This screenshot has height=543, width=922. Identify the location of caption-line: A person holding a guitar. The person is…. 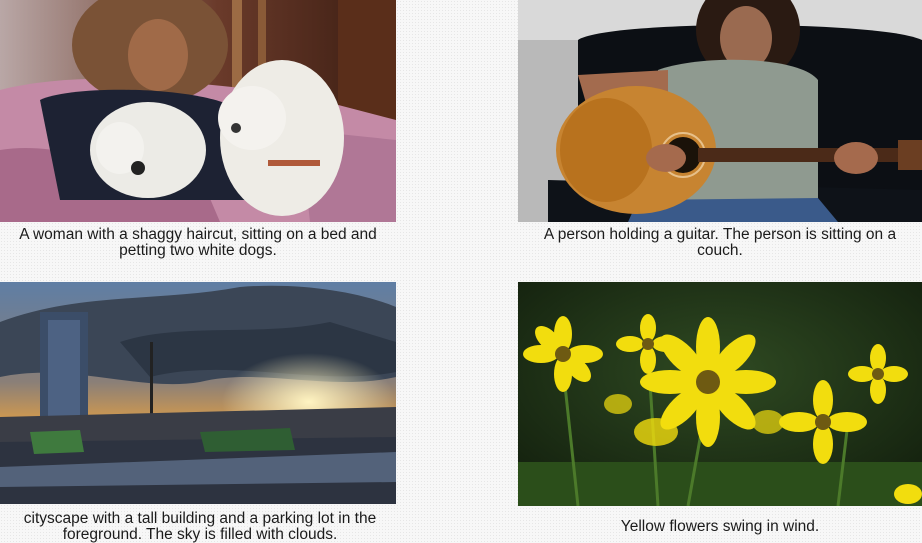
(720, 234).